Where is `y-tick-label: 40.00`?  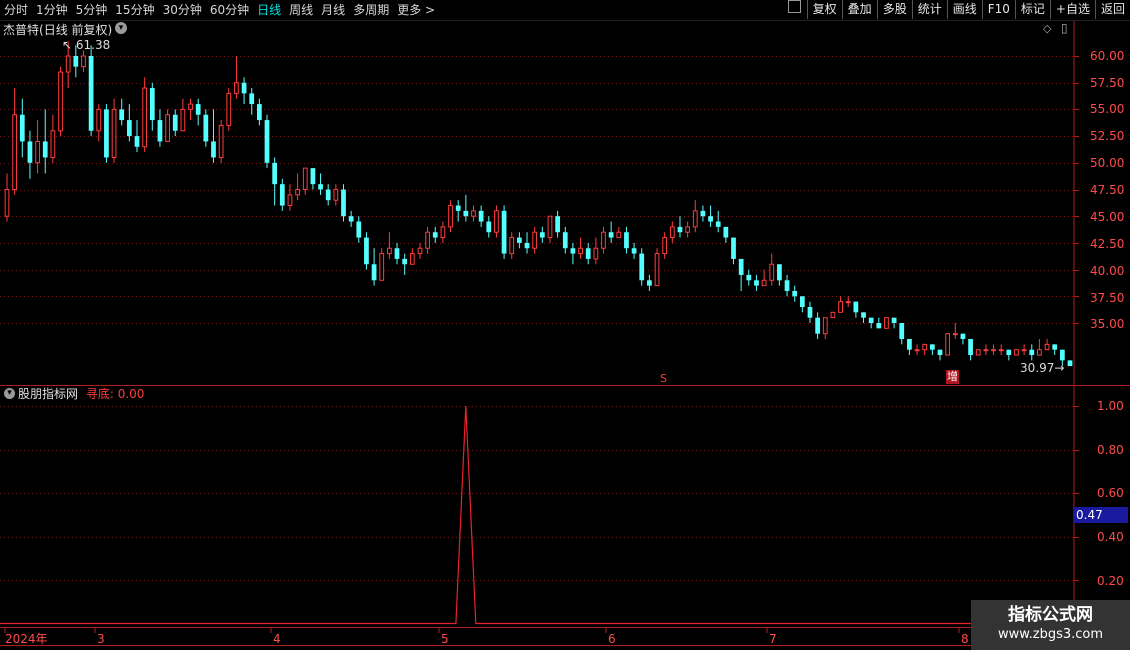 y-tick-label: 40.00 is located at coordinates (1107, 271).